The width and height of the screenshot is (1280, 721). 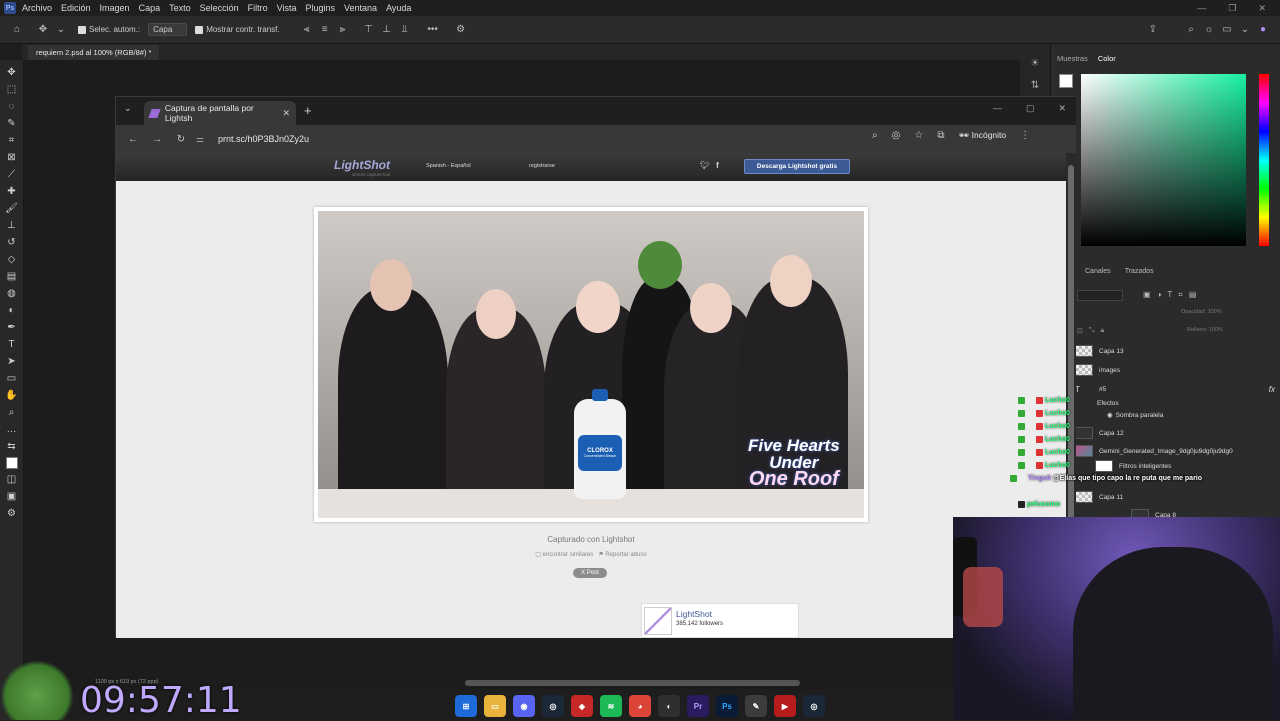 I want to click on tab-trazados: Trazados, so click(x=1139, y=271).